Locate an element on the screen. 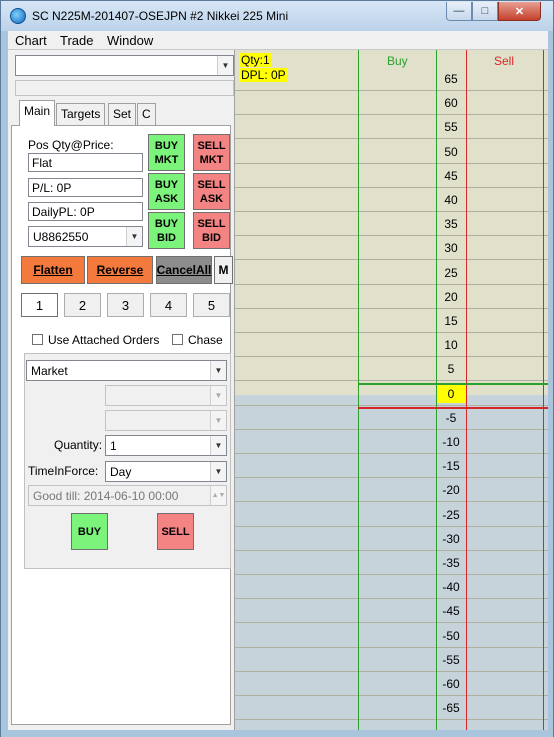  ladder-row: -5 is located at coordinates (391, 418).